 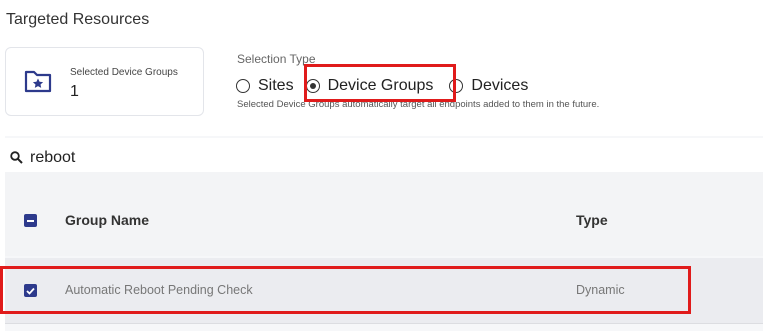 I want to click on selection-type-label: Selection Type, so click(x=276, y=59).